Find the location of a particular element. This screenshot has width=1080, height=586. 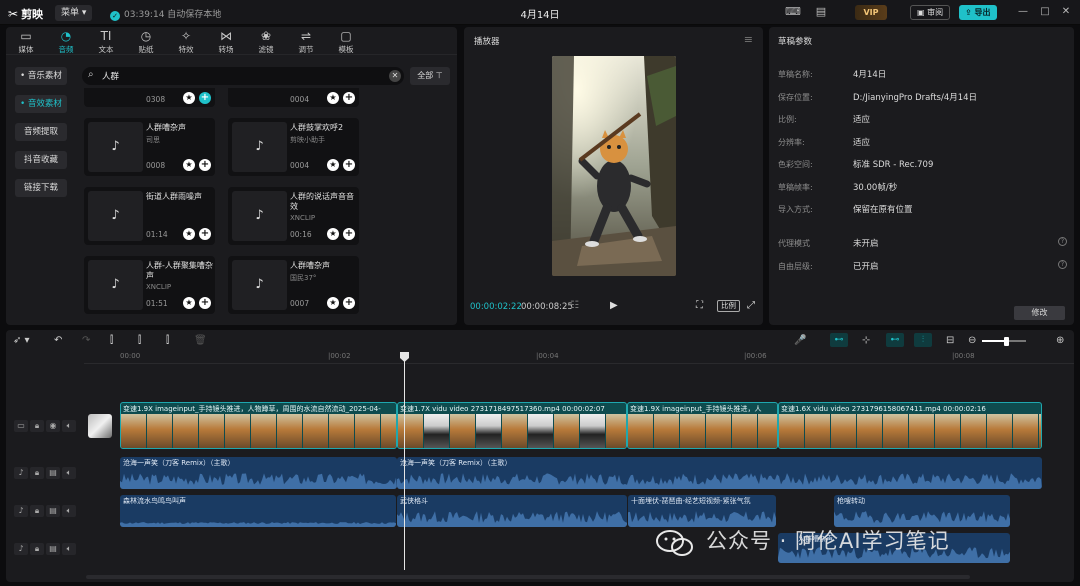

delete-icon: 🗑 is located at coordinates (200, 341).